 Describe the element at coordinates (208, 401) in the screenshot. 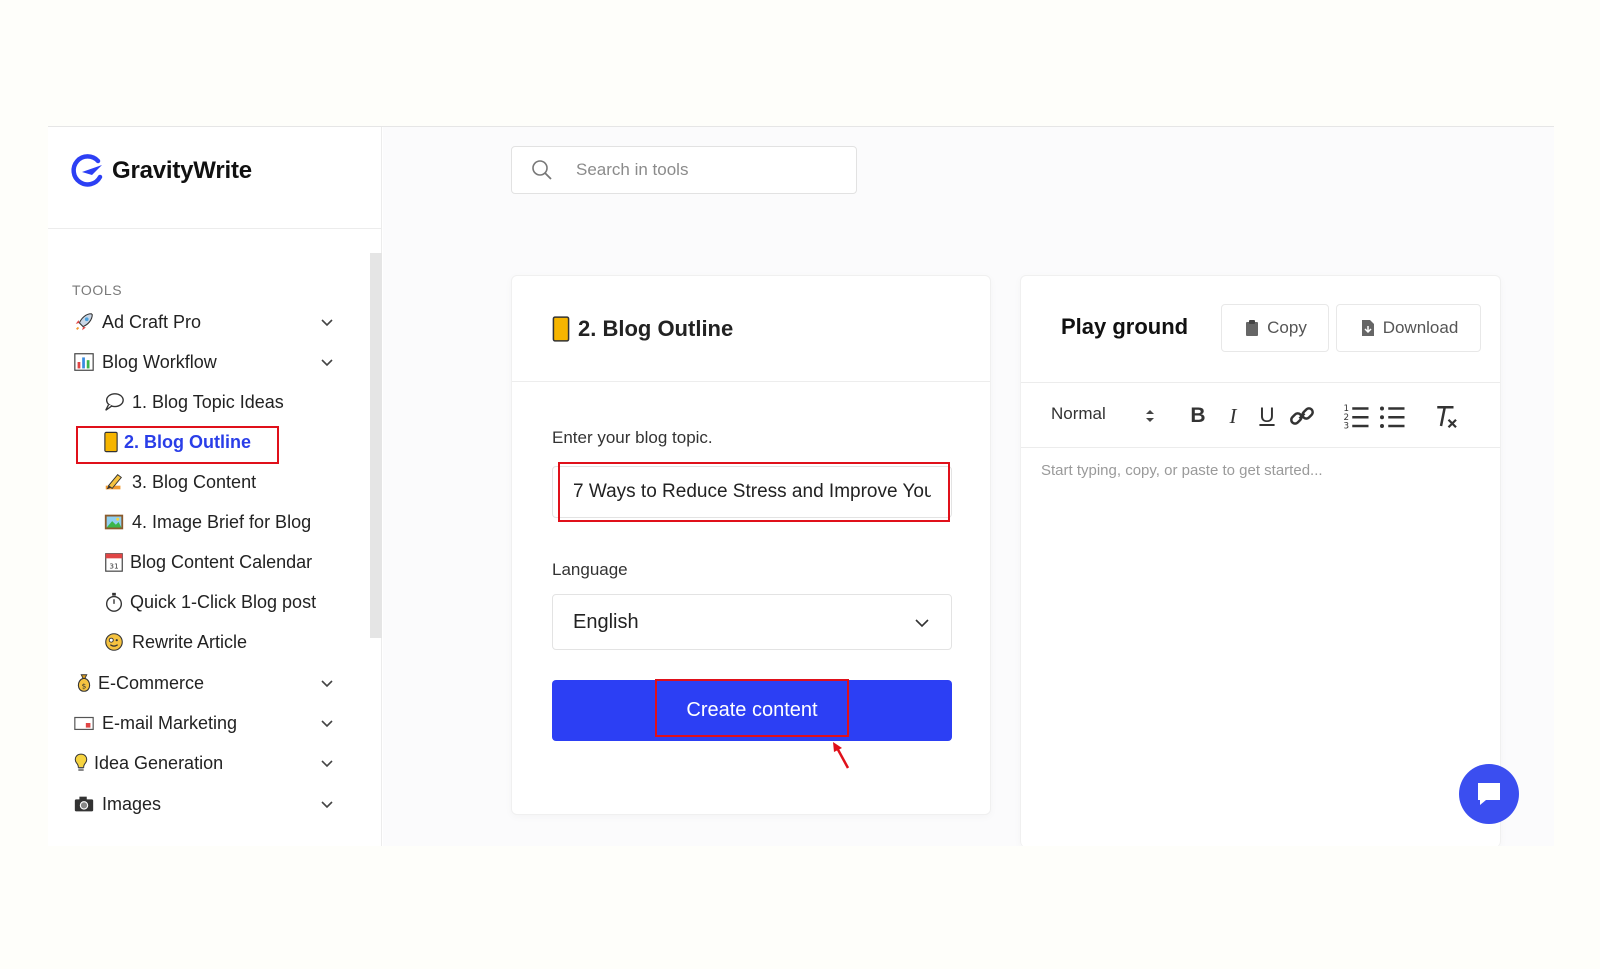

I see `sidebar-item-label: 1. Blog Topic Ideas` at that location.